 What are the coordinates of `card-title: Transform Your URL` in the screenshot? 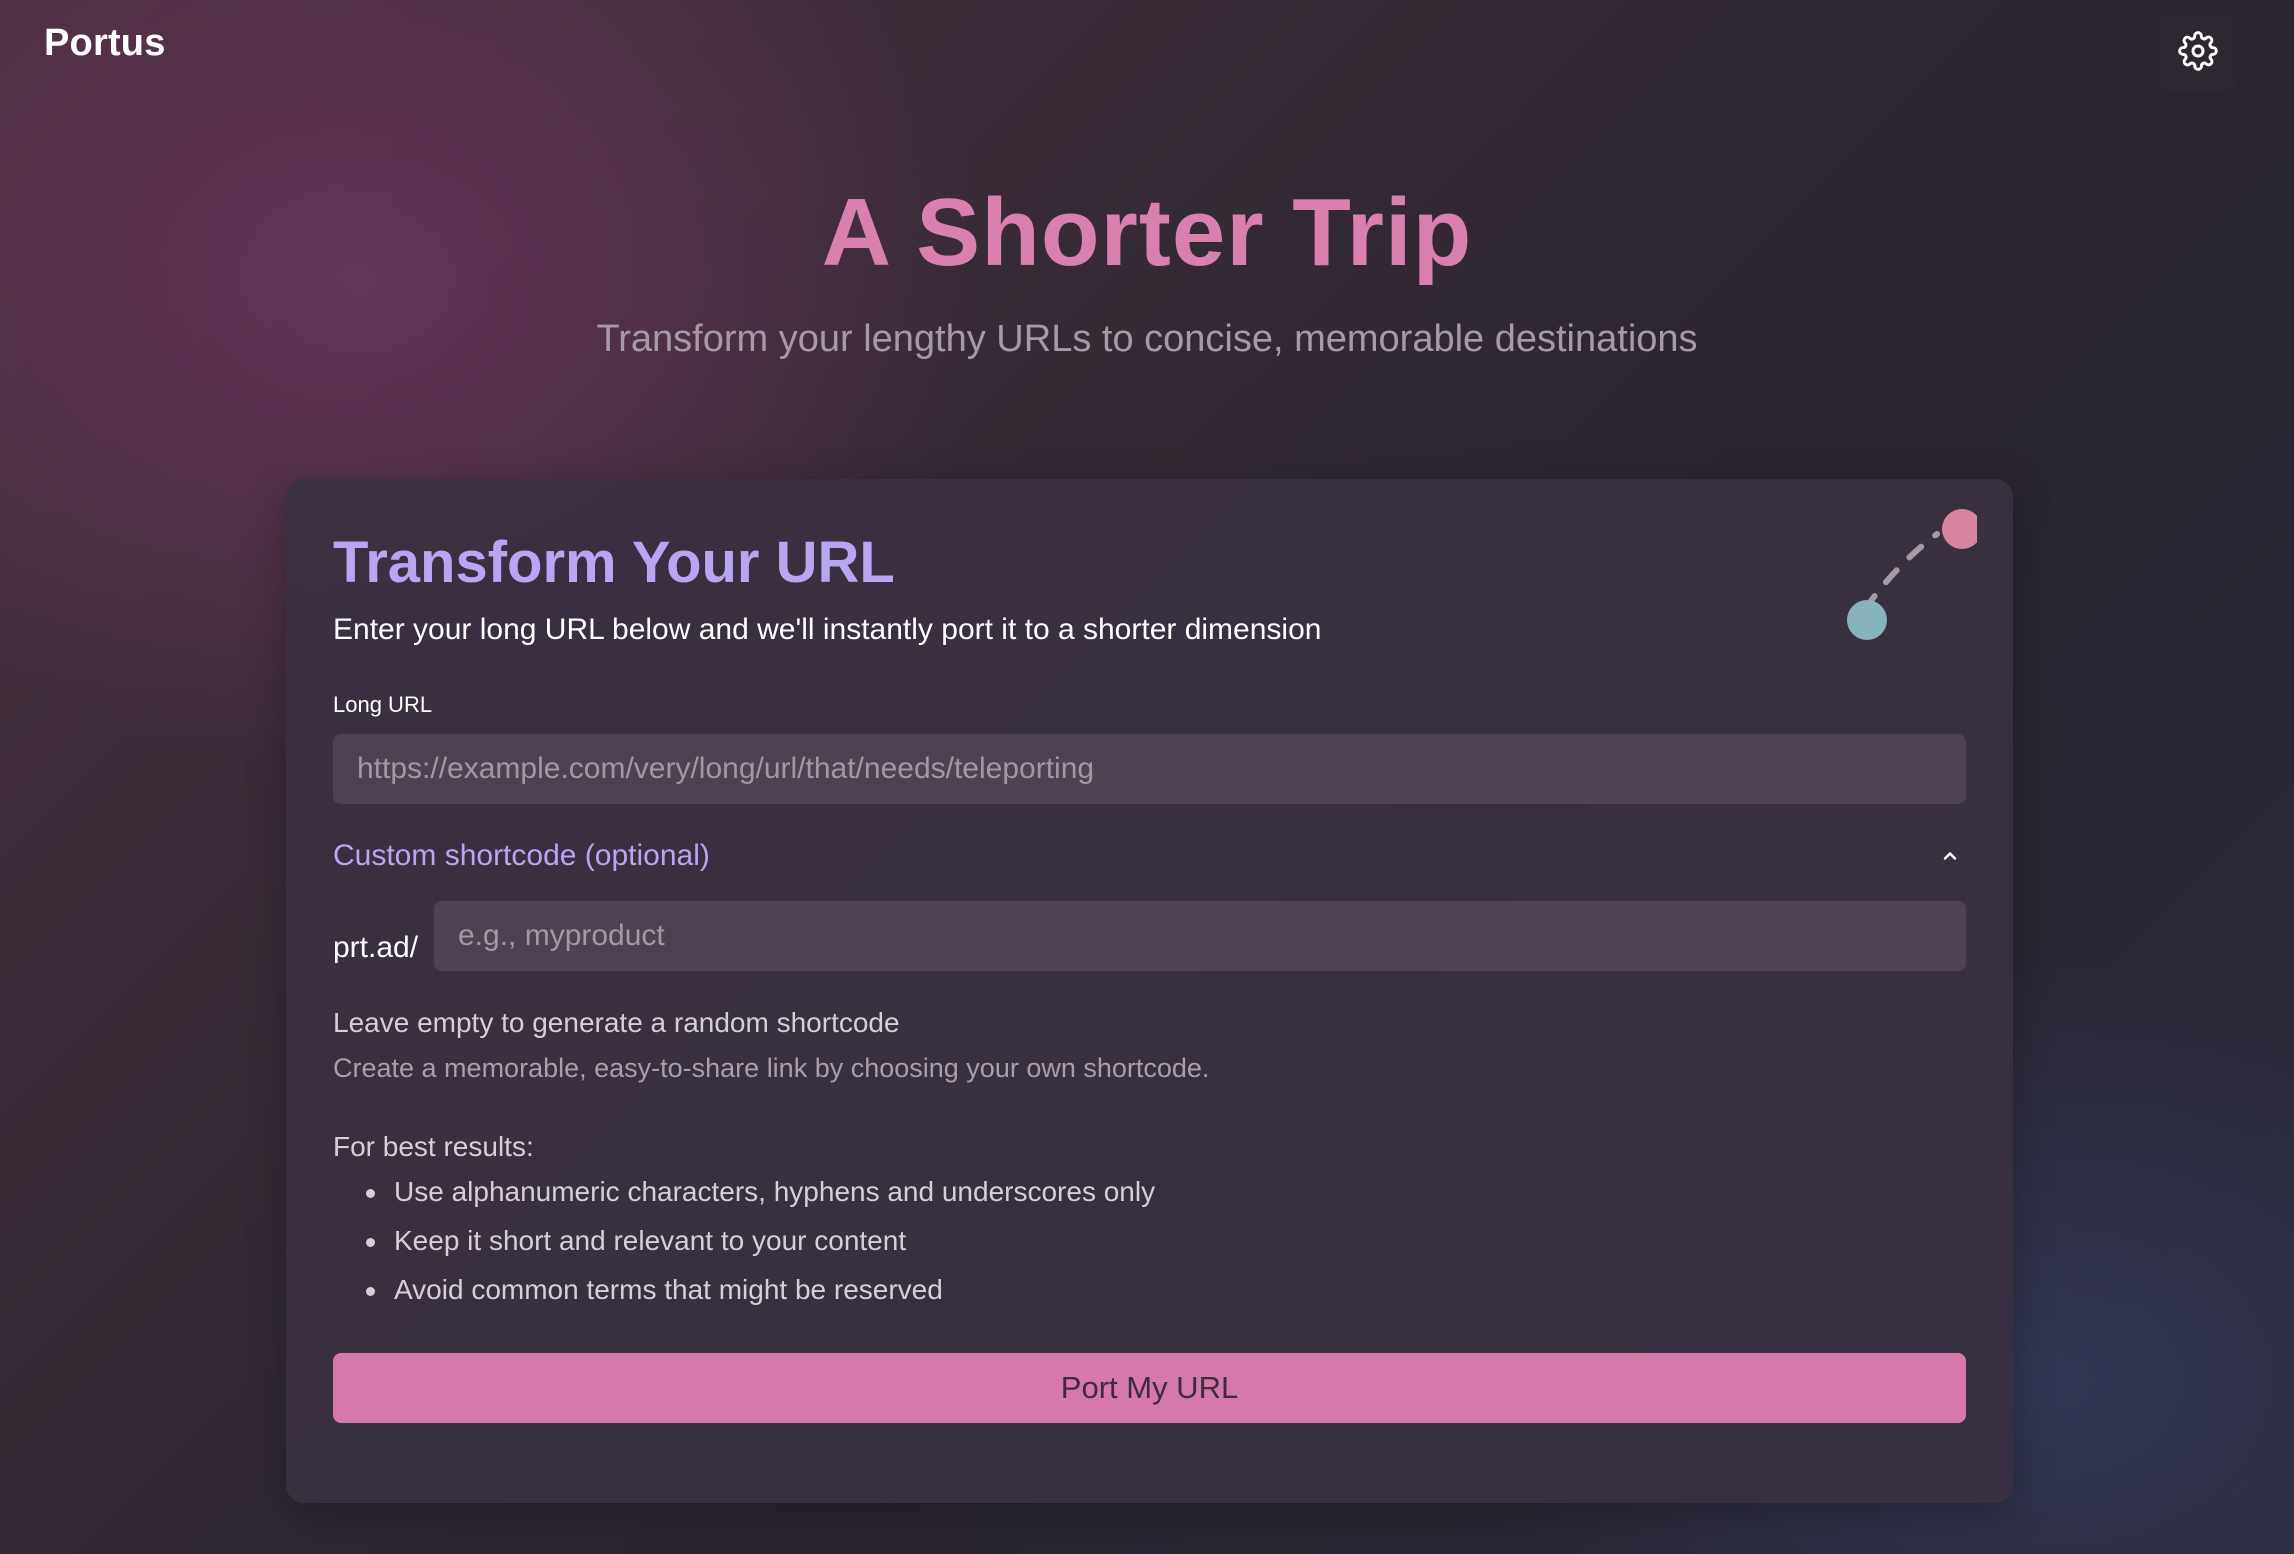 It's located at (614, 562).